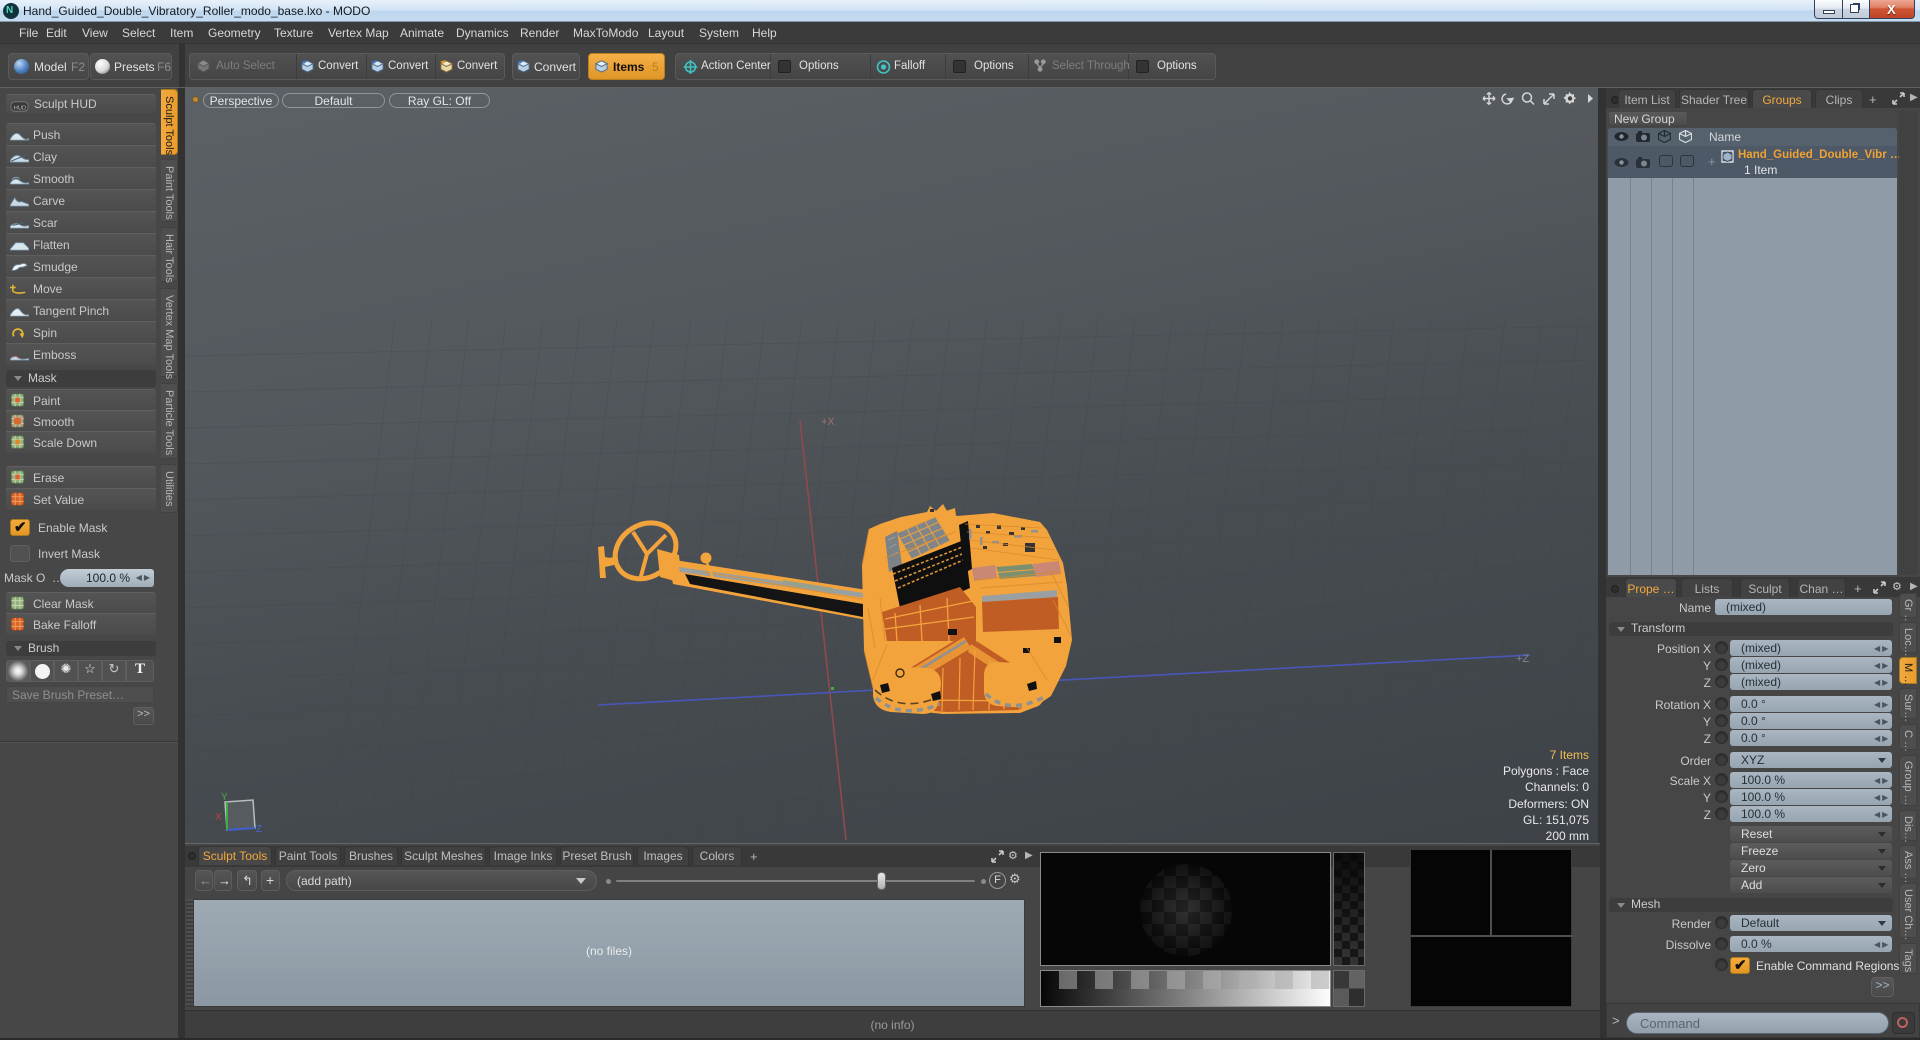 The width and height of the screenshot is (1920, 1040). I want to click on svg-text: +Z, so click(1522, 659).